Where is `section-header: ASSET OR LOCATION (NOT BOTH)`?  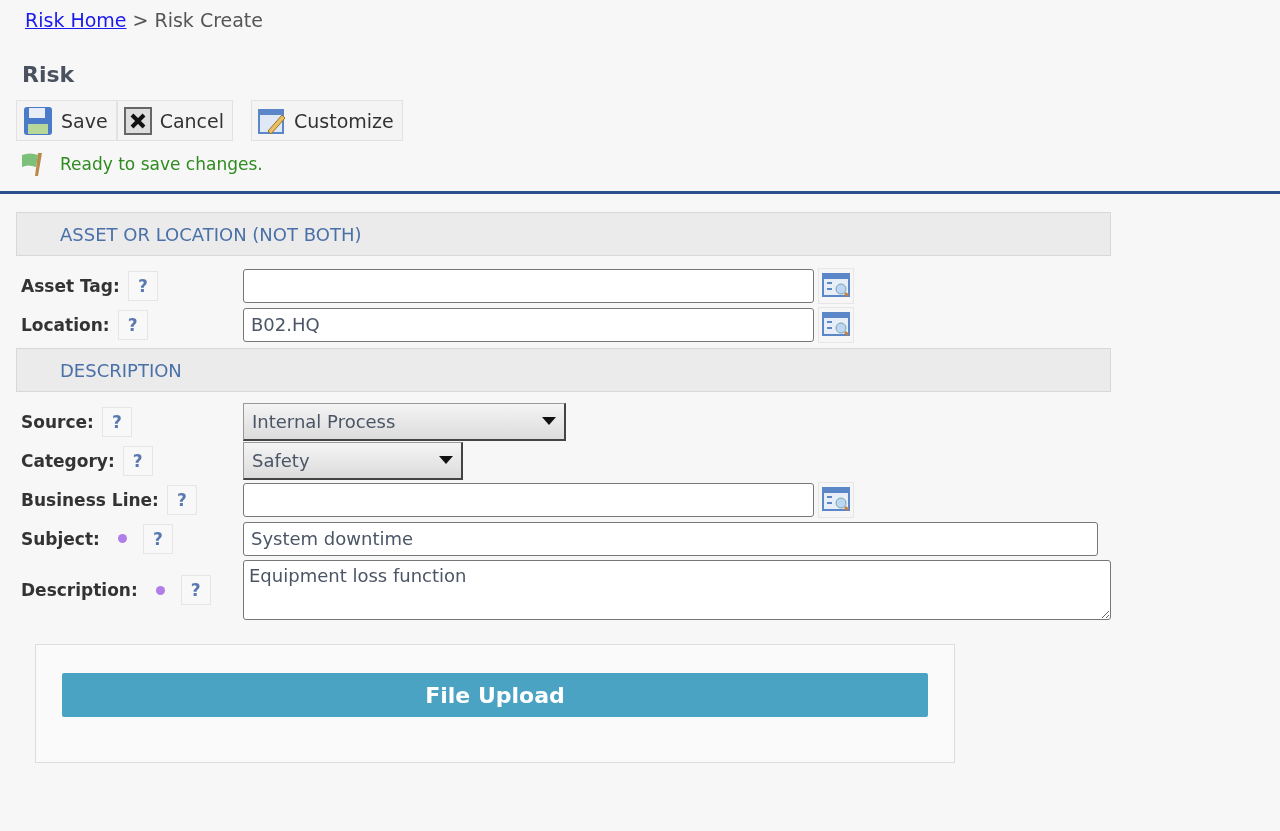
section-header: ASSET OR LOCATION (NOT BOTH) is located at coordinates (563, 234).